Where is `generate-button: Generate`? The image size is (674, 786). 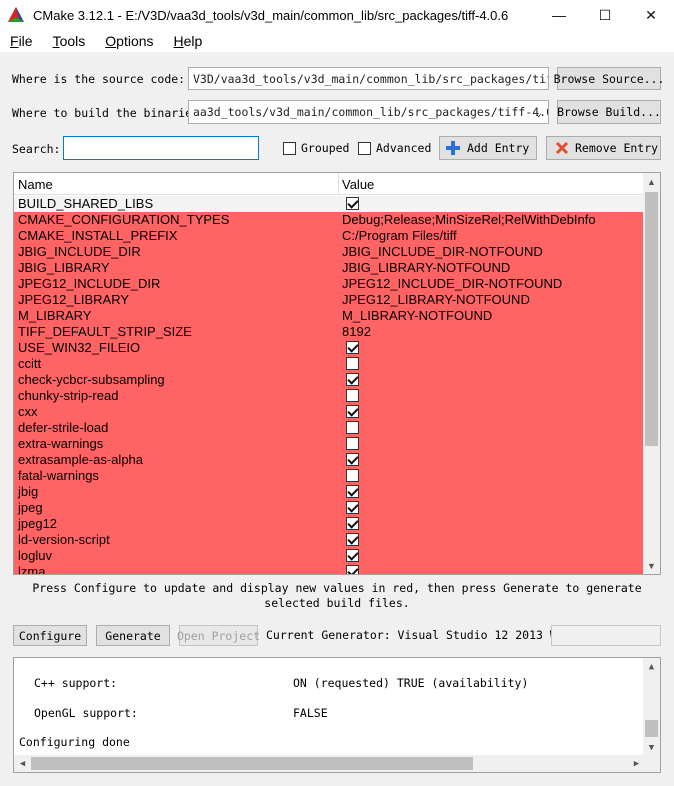 generate-button: Generate is located at coordinates (133, 635).